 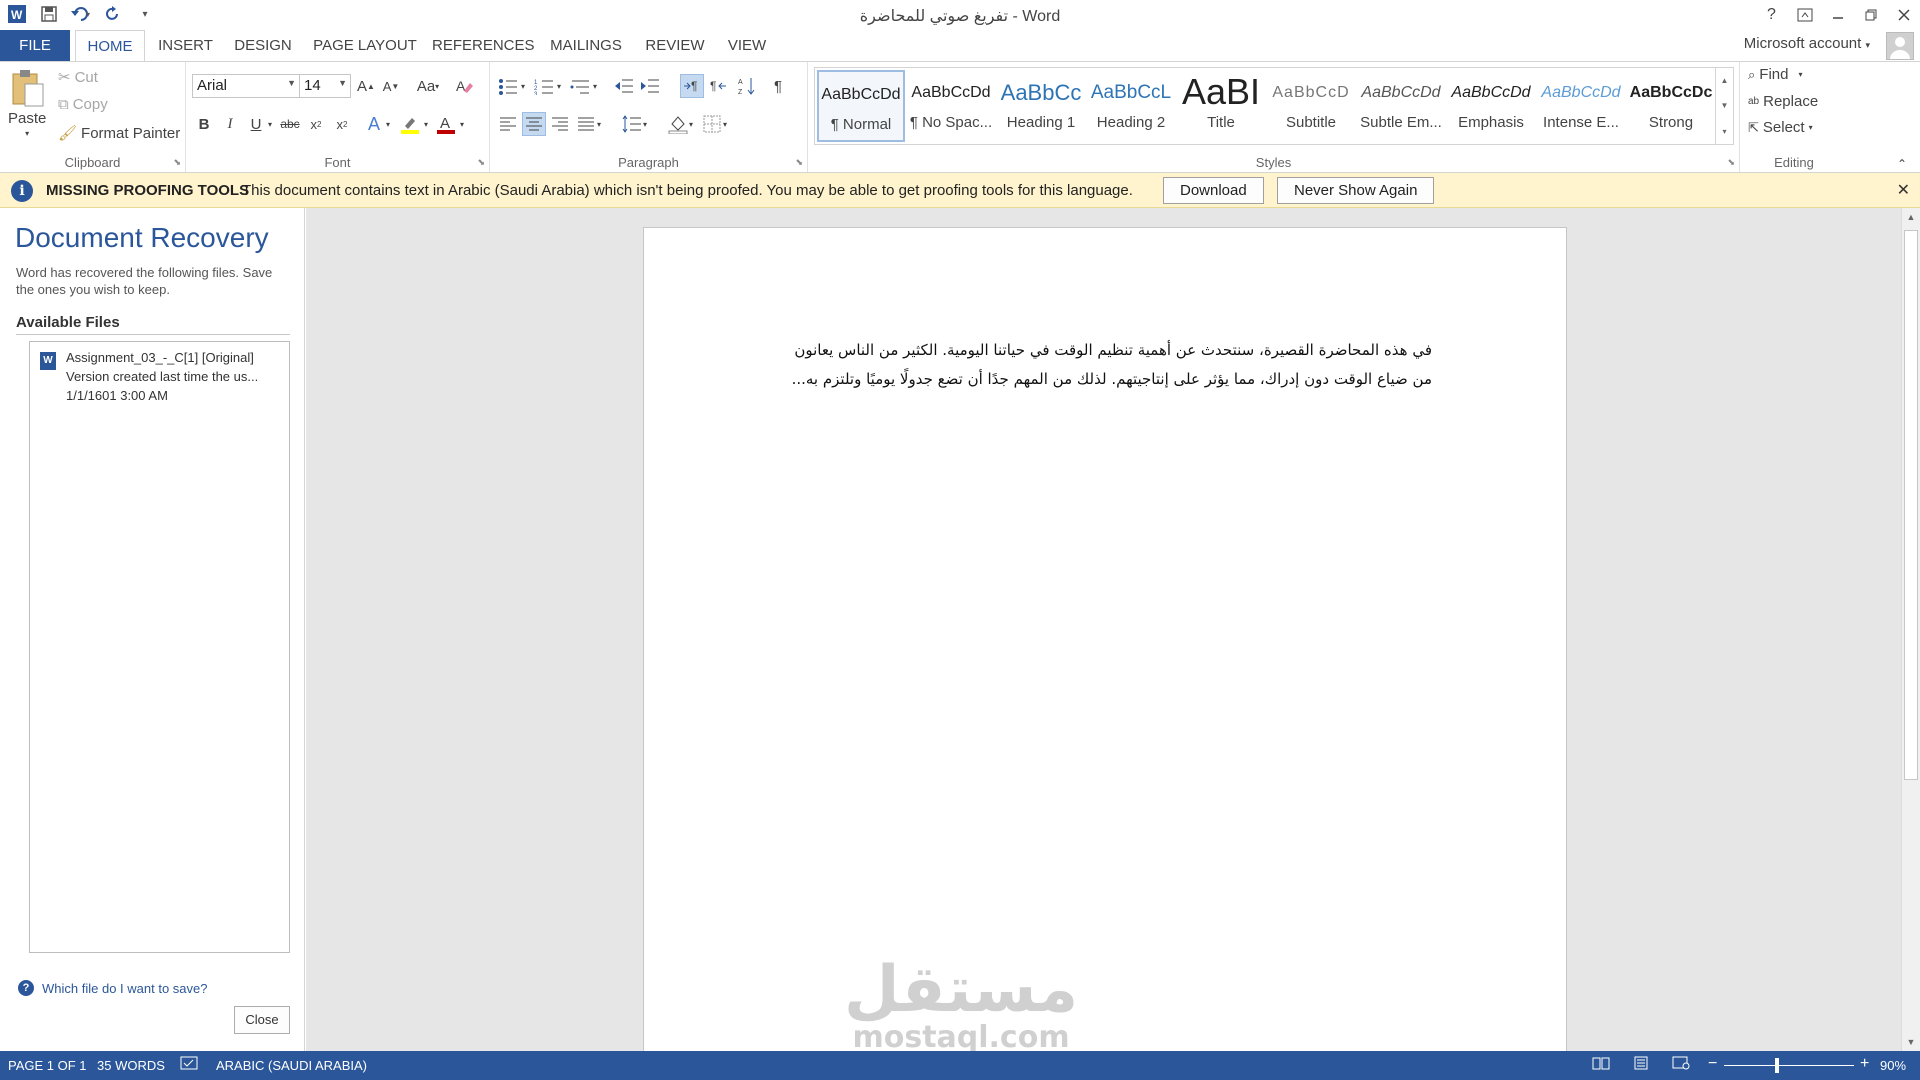 I want to click on close-icon: ✕, so click(x=1903, y=190).